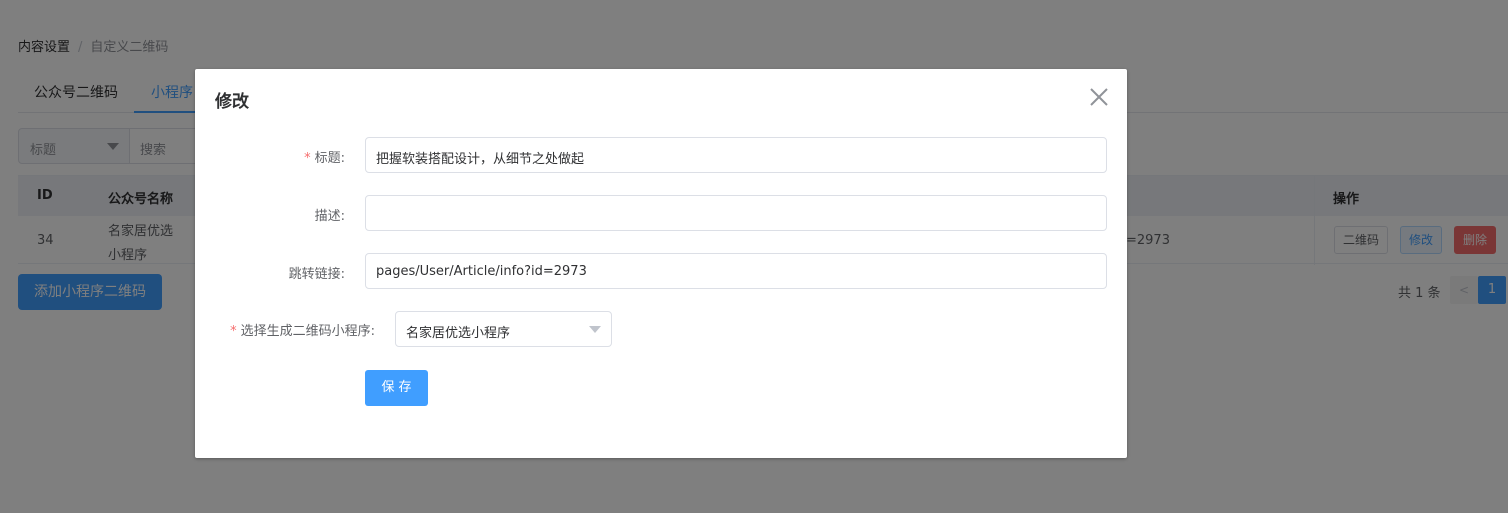 The height and width of the screenshot is (513, 1508). Describe the element at coordinates (396, 388) in the screenshot. I see `save-button: 保存` at that location.